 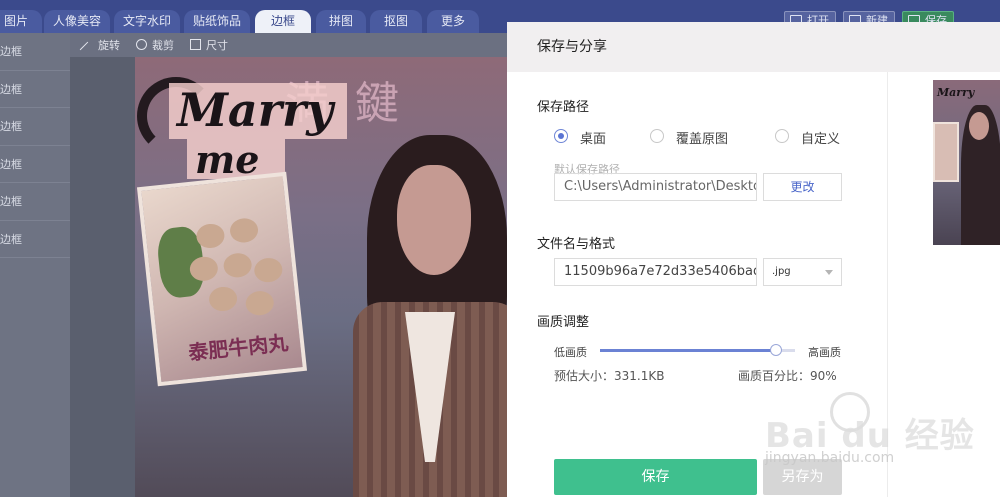 What do you see at coordinates (109, 45) in the screenshot?
I see `rotate-label: 旋转` at bounding box center [109, 45].